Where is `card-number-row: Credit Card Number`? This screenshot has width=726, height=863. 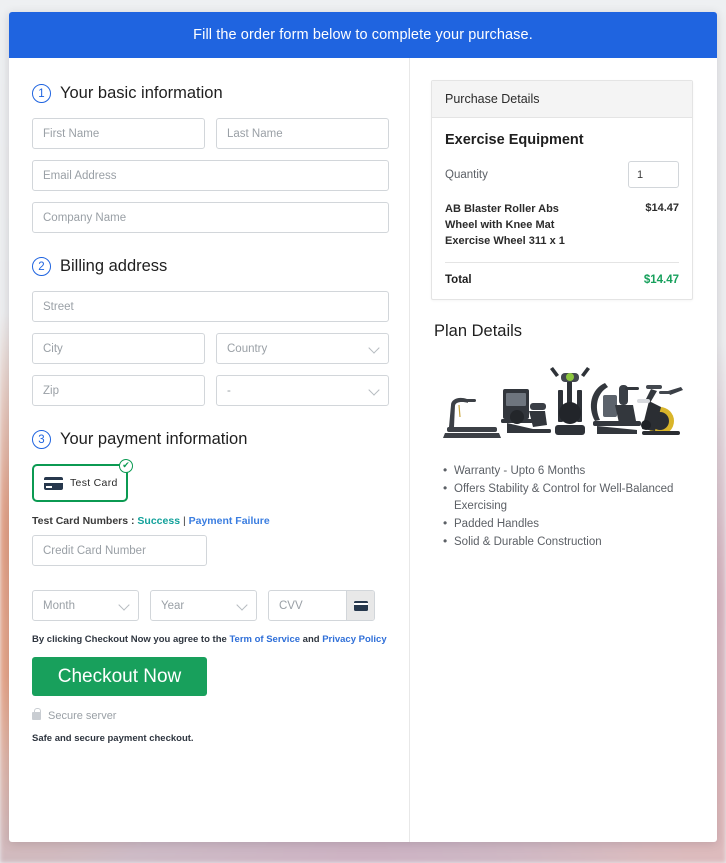
card-number-row: Credit Card Number is located at coordinates (210, 557).